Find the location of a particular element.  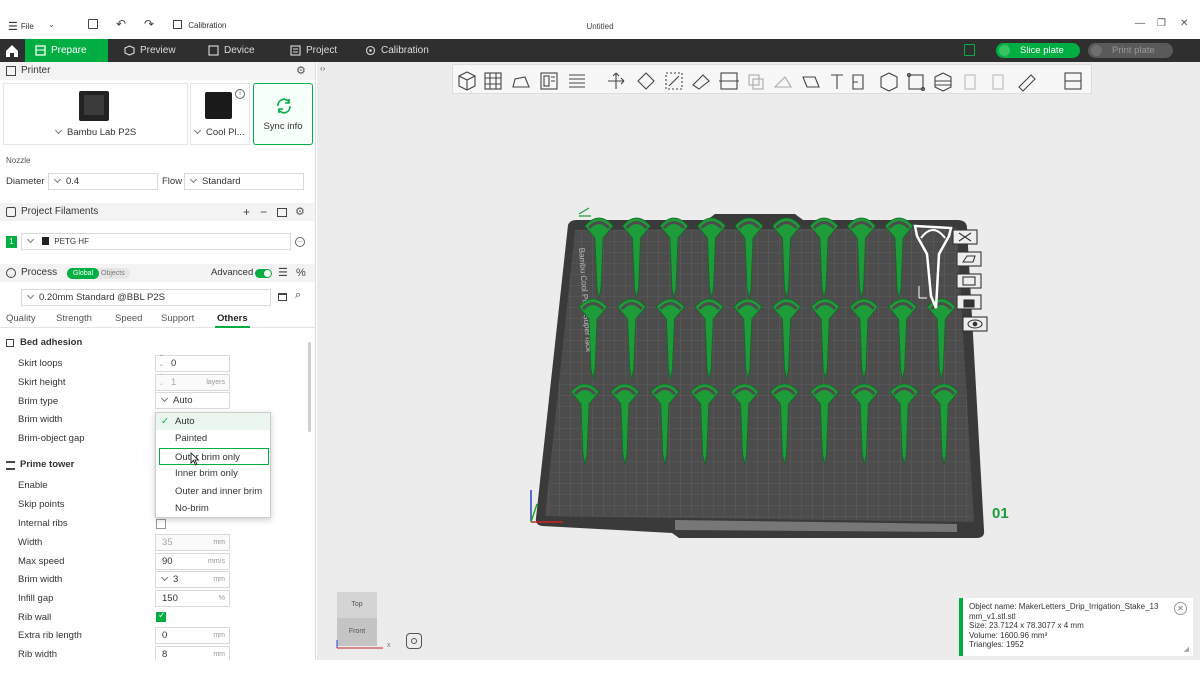

view-cube-top: Top is located at coordinates (357, 605).